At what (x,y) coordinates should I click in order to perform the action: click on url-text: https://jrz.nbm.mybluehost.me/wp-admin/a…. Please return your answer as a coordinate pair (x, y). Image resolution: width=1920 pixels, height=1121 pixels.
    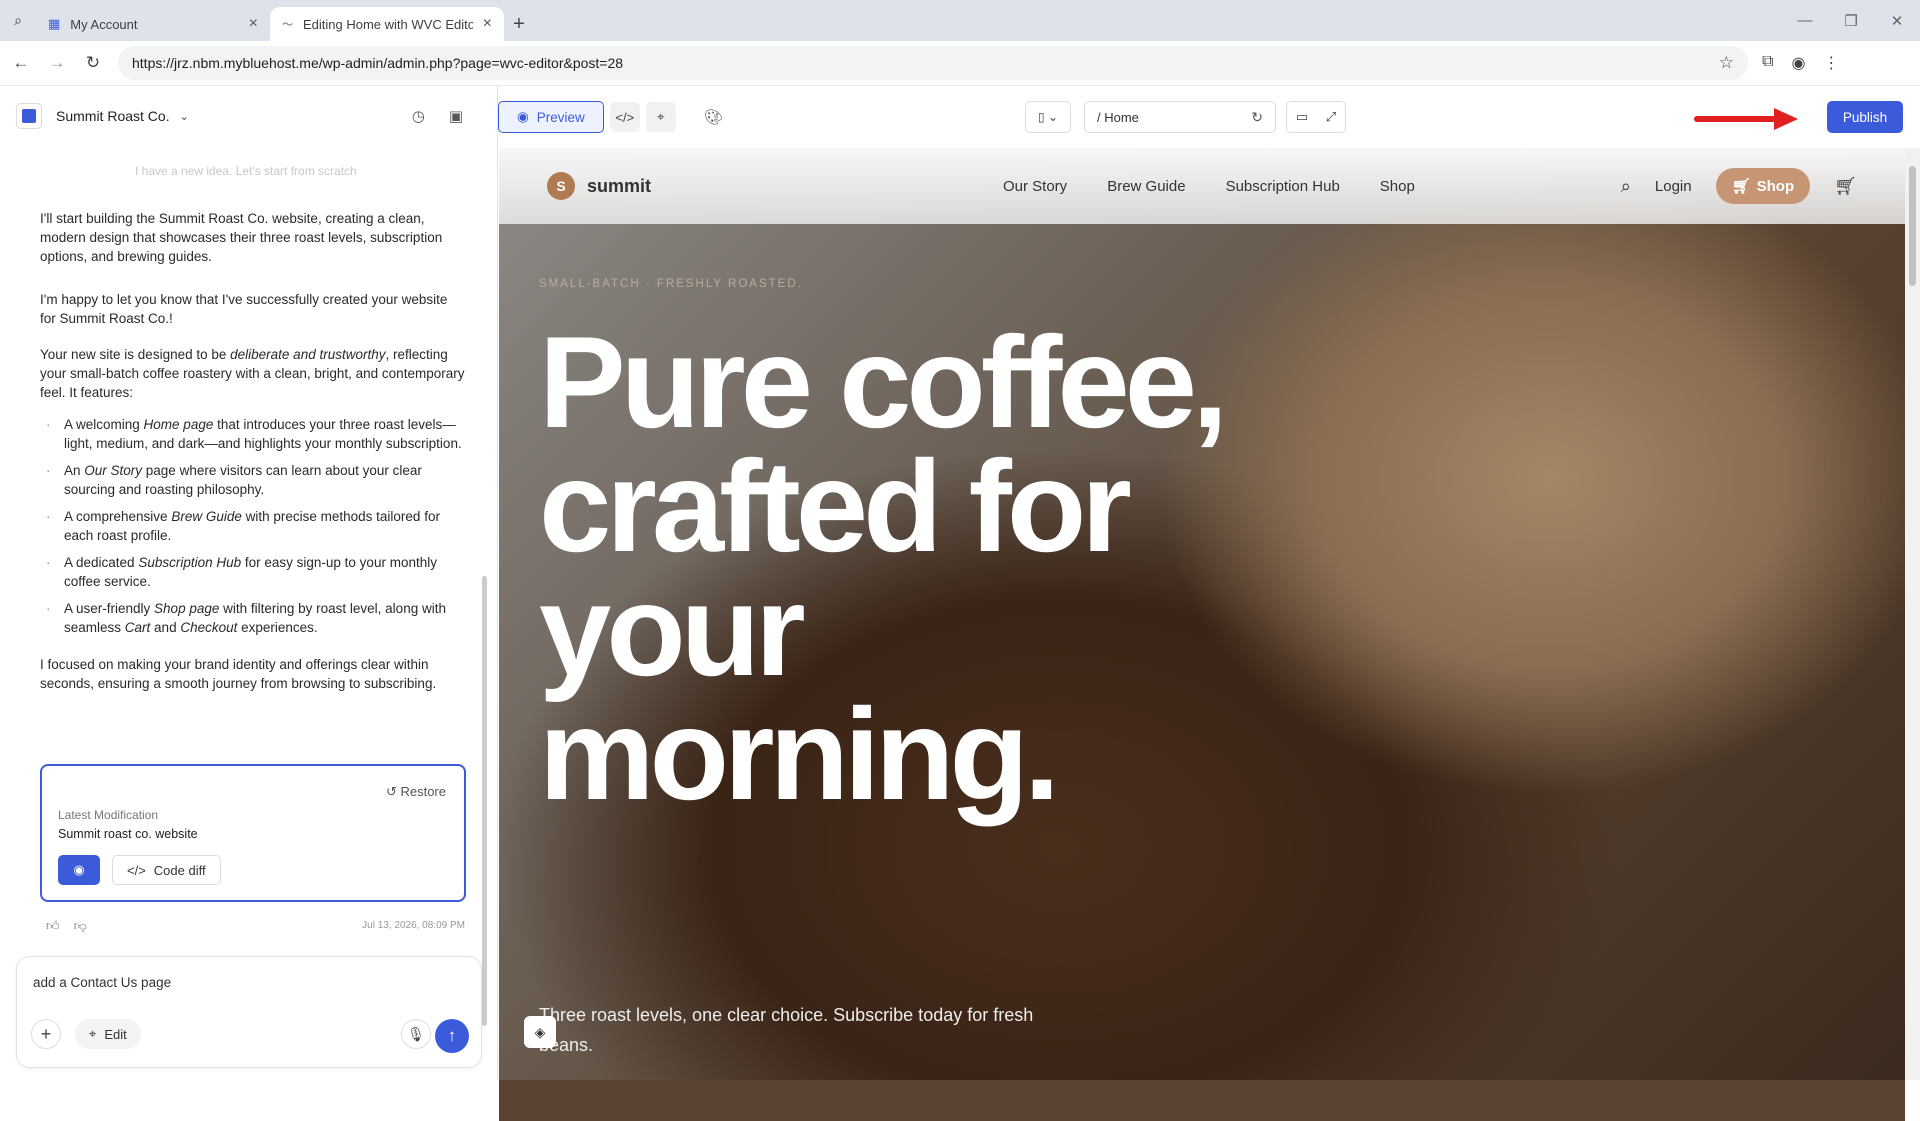
    Looking at the image, I should click on (378, 63).